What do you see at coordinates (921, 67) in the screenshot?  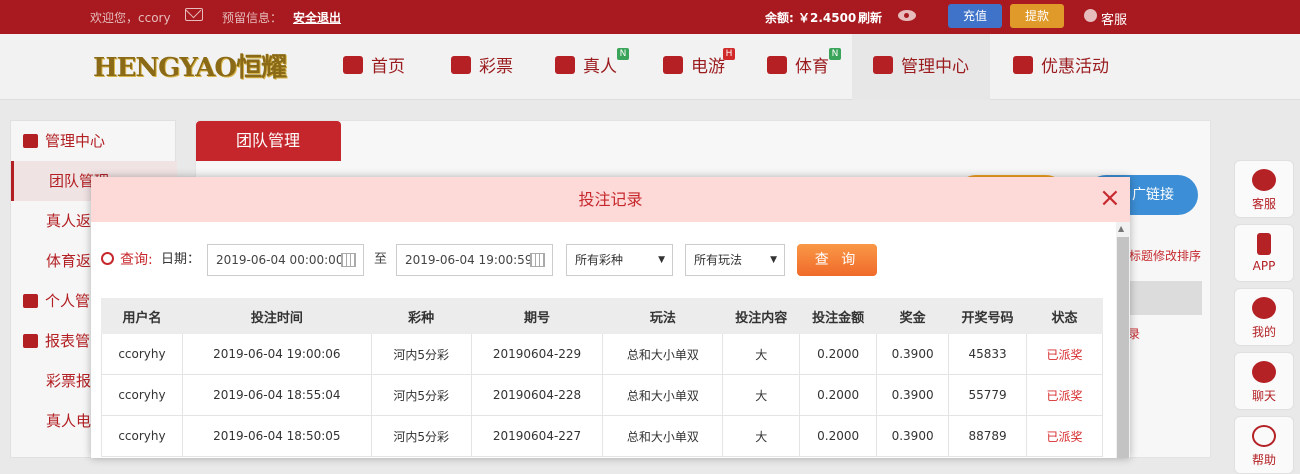 I see `nav-management: 管理中心` at bounding box center [921, 67].